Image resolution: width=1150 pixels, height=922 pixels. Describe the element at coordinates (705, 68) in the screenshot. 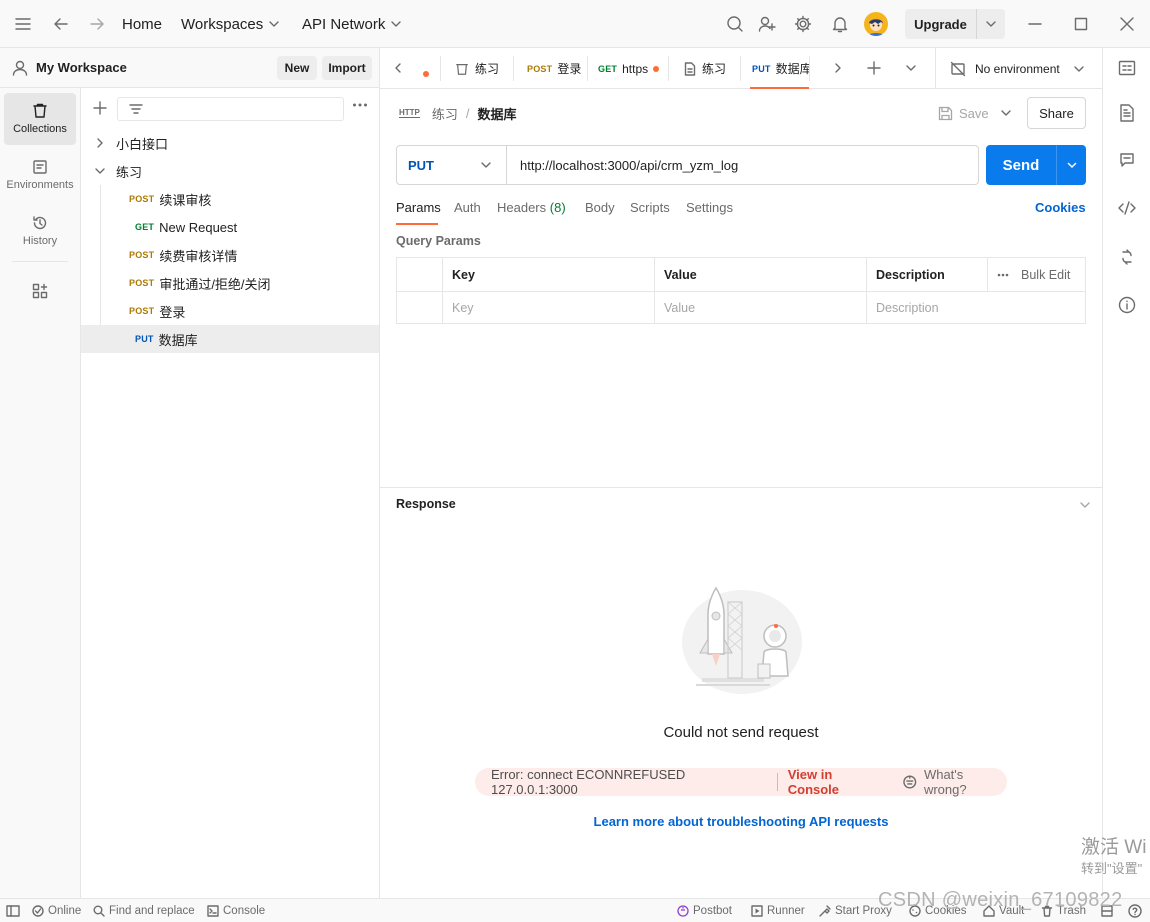

I see `tab-document: 练习` at that location.